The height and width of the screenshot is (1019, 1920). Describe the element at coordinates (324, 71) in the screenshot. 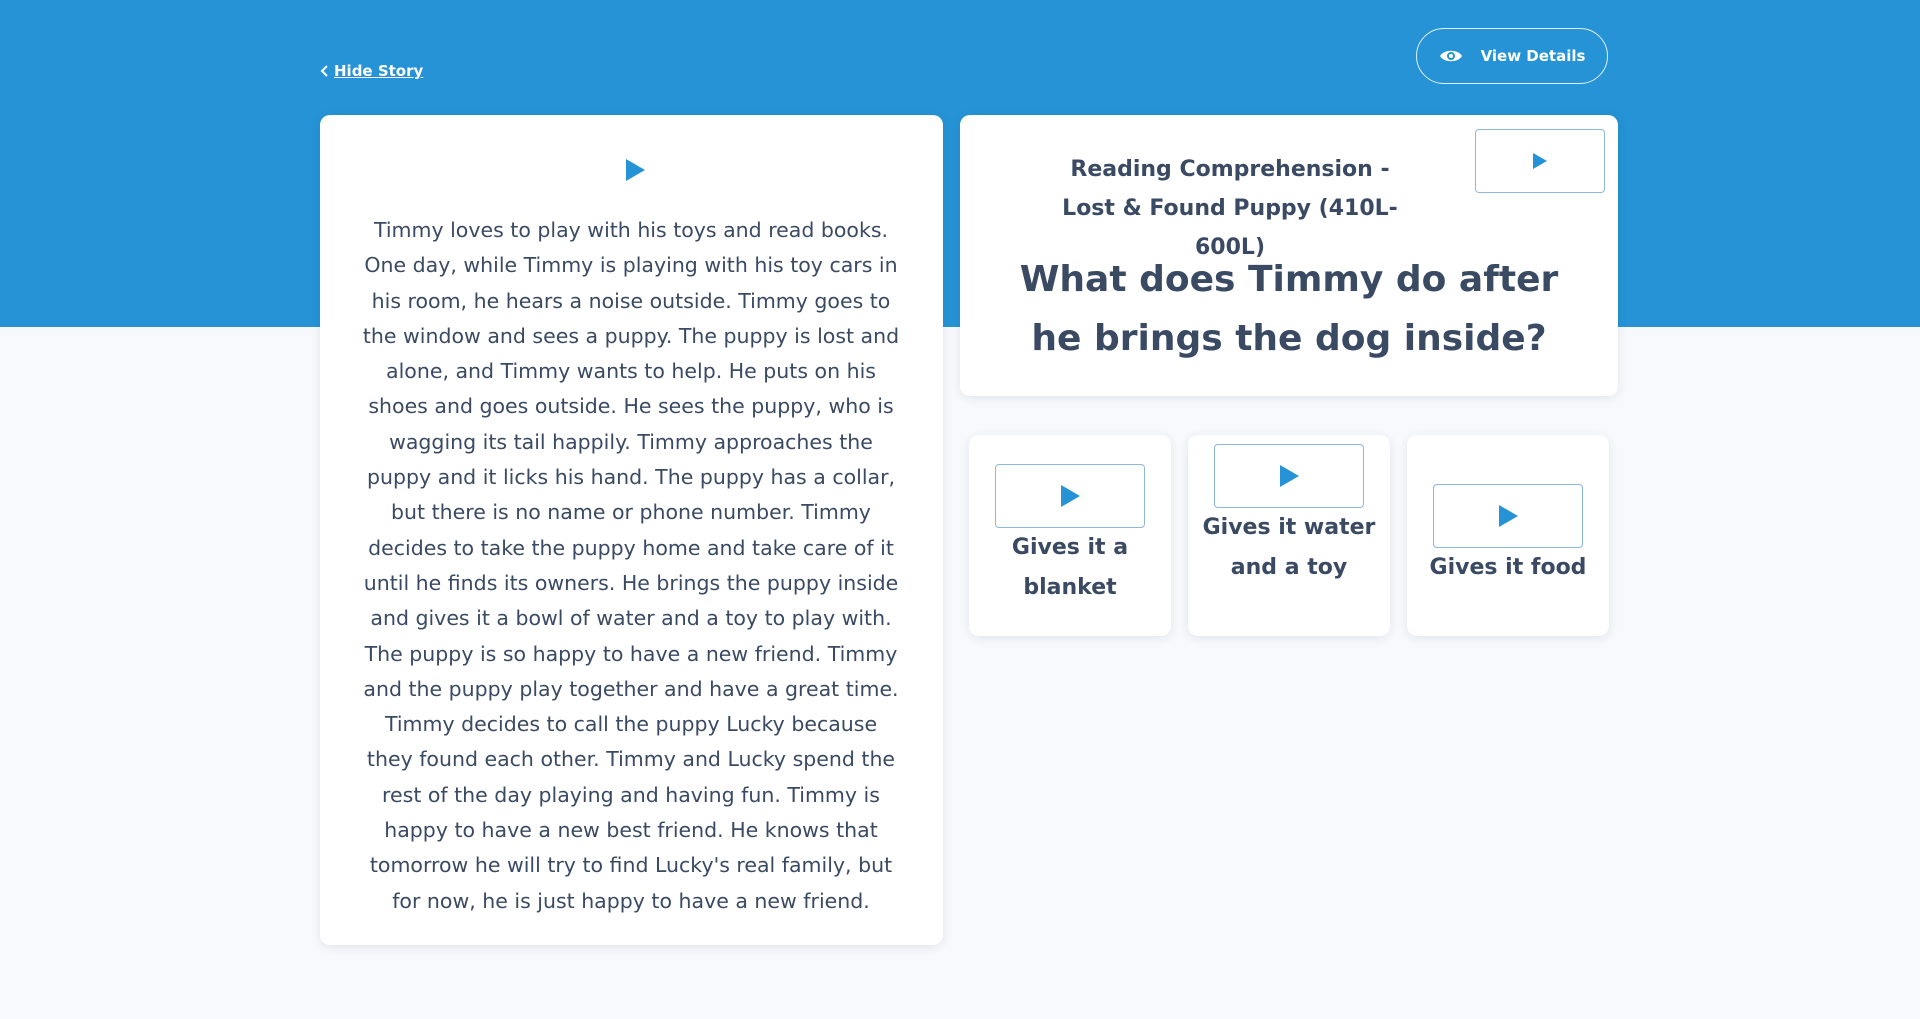

I see `chevron-left-icon` at that location.